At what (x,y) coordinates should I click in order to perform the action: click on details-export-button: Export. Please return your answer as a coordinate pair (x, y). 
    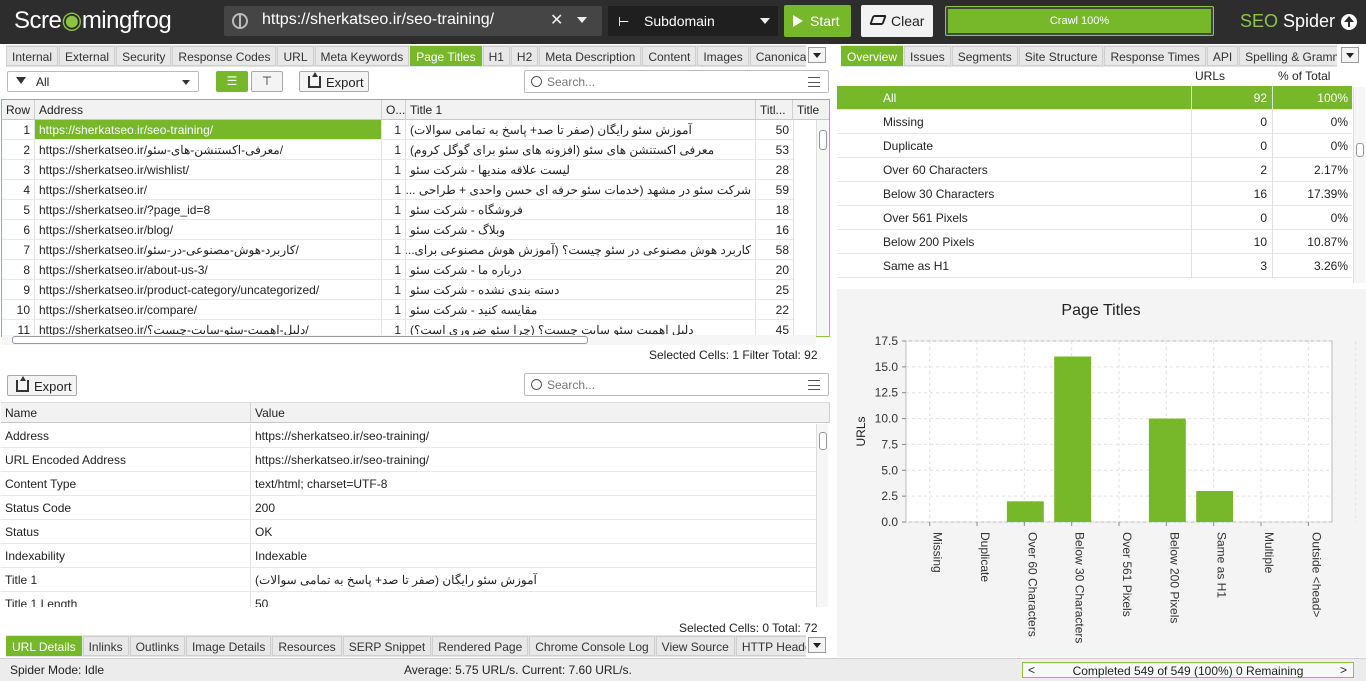
    Looking at the image, I should click on (42, 385).